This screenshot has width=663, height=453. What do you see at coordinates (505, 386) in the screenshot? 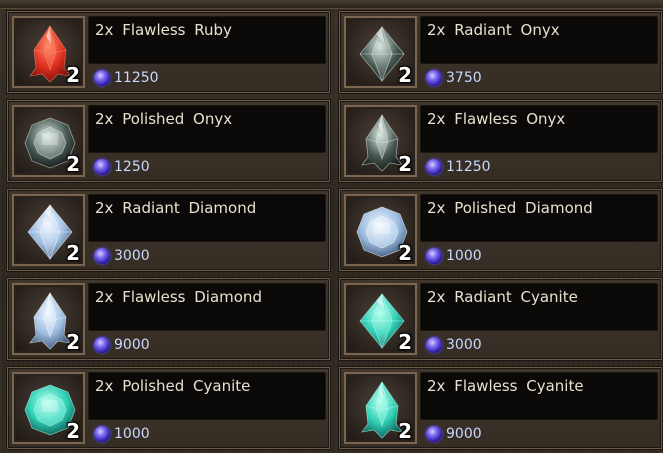
I see `item-name: 2x Flawless Cyanite` at bounding box center [505, 386].